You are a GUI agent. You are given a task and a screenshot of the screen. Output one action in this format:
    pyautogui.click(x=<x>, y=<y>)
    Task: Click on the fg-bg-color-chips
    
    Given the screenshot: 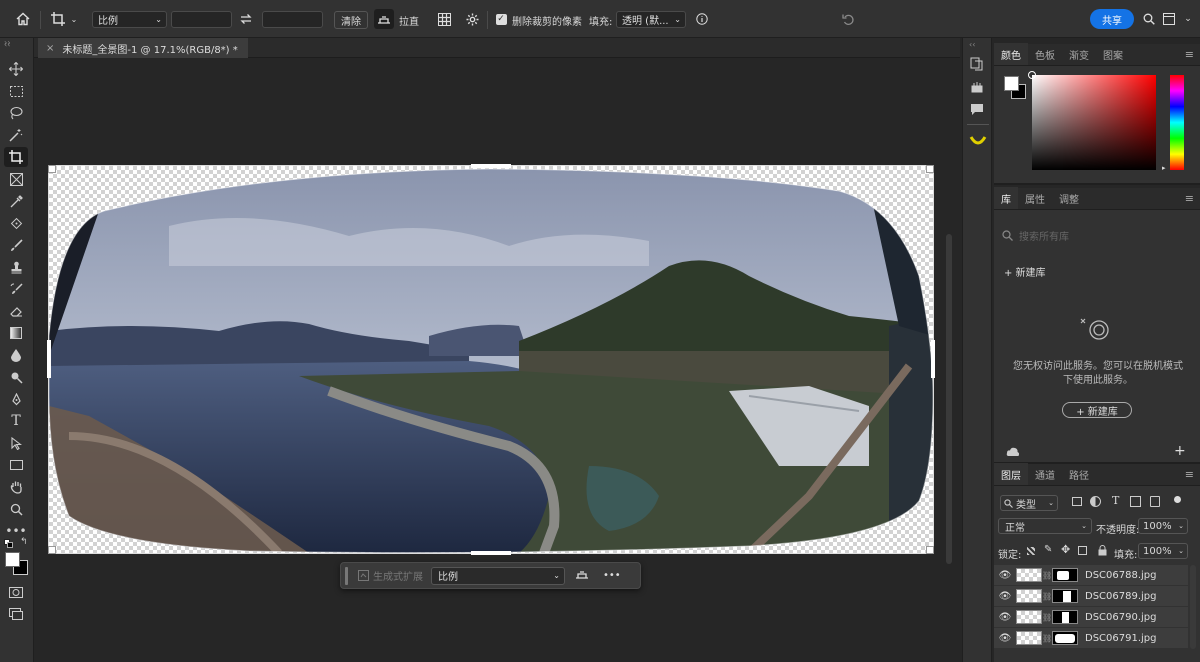 What is the action you would take?
    pyautogui.click(x=1016, y=88)
    